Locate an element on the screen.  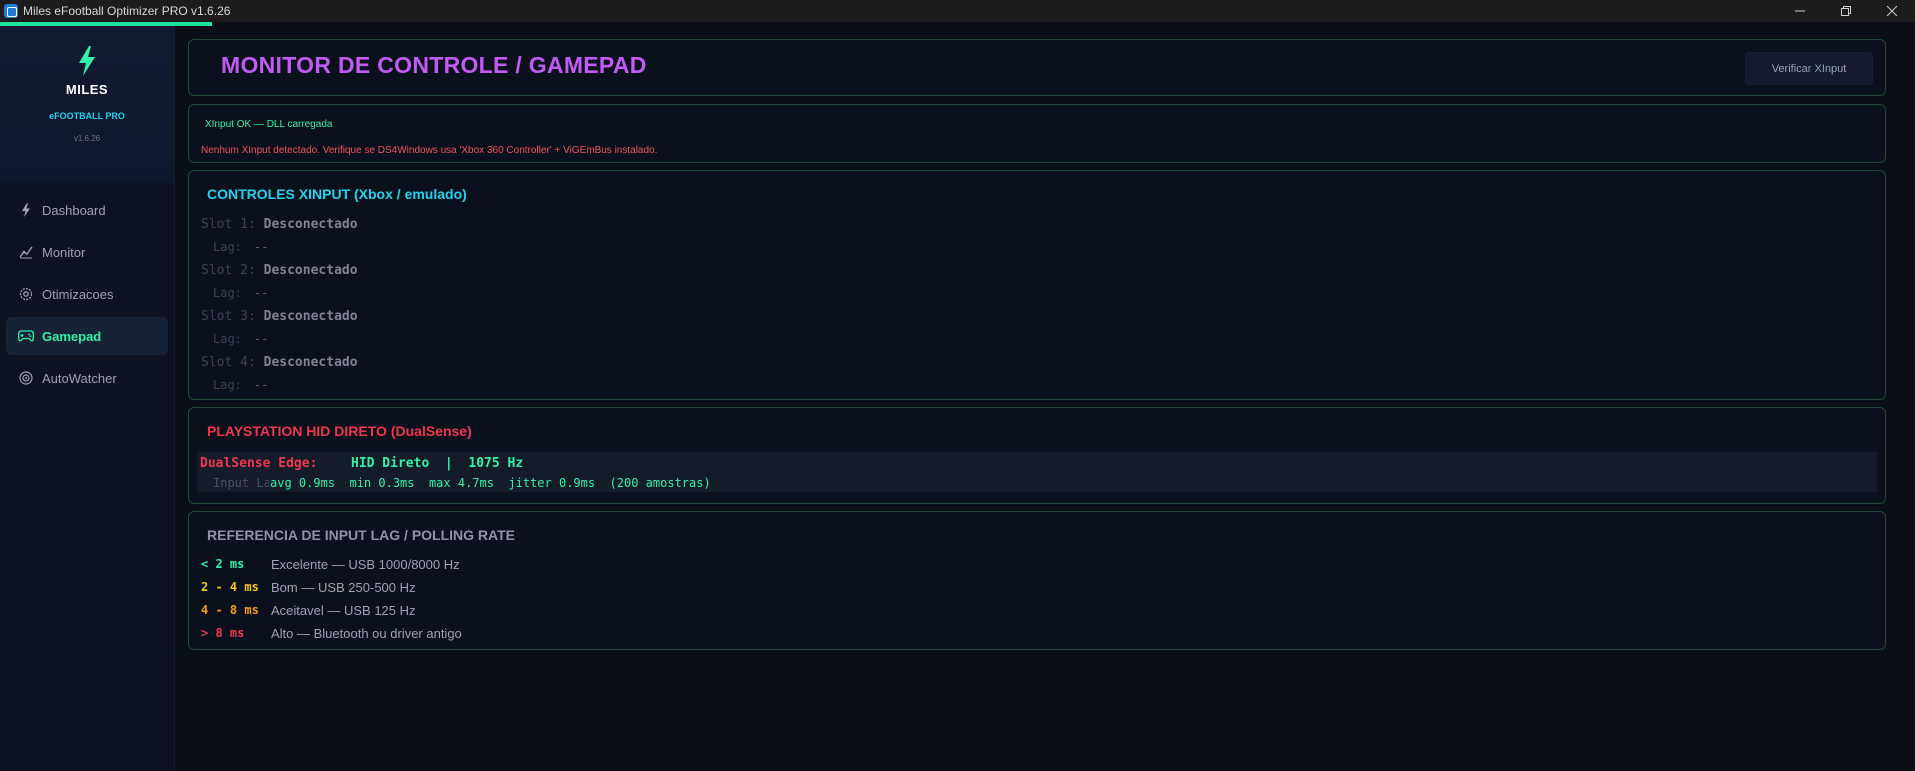
reference-range: 4 - 8 ms is located at coordinates (230, 610).